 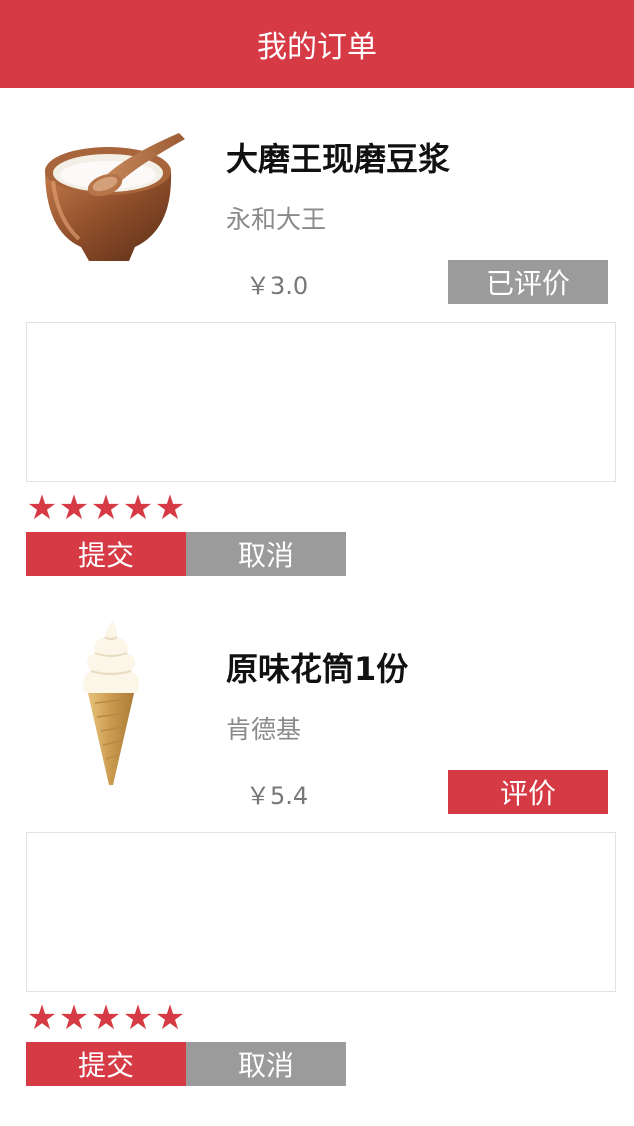 What do you see at coordinates (338, 159) in the screenshot?
I see `product-name: 大磨王现磨豆浆` at bounding box center [338, 159].